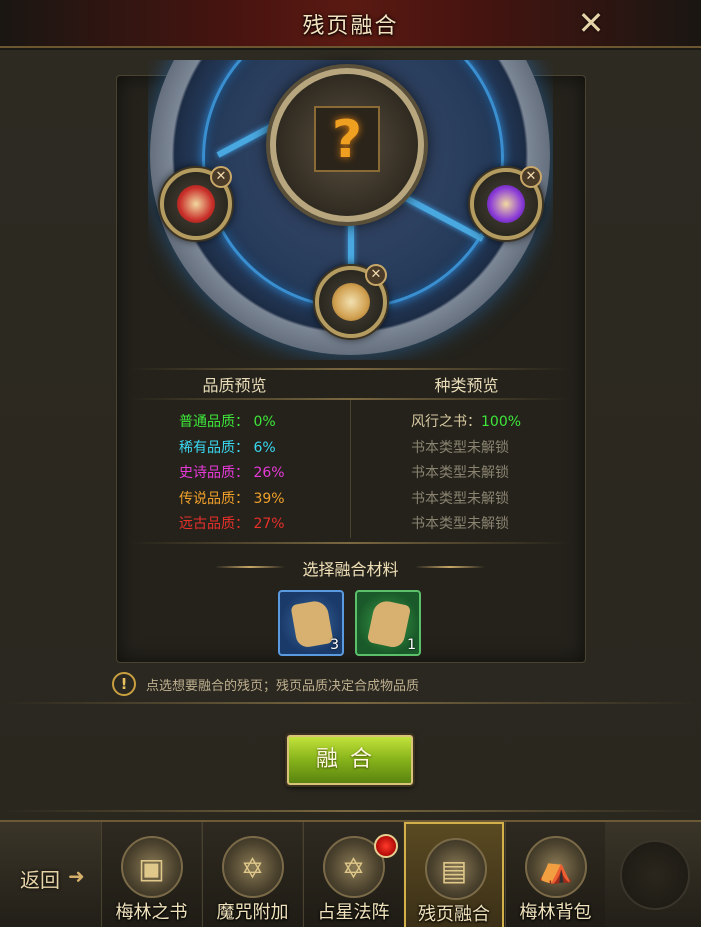 The height and width of the screenshot is (927, 701). What do you see at coordinates (227, 422) in the screenshot?
I see `quality-row: 普通品质： 0%` at bounding box center [227, 422].